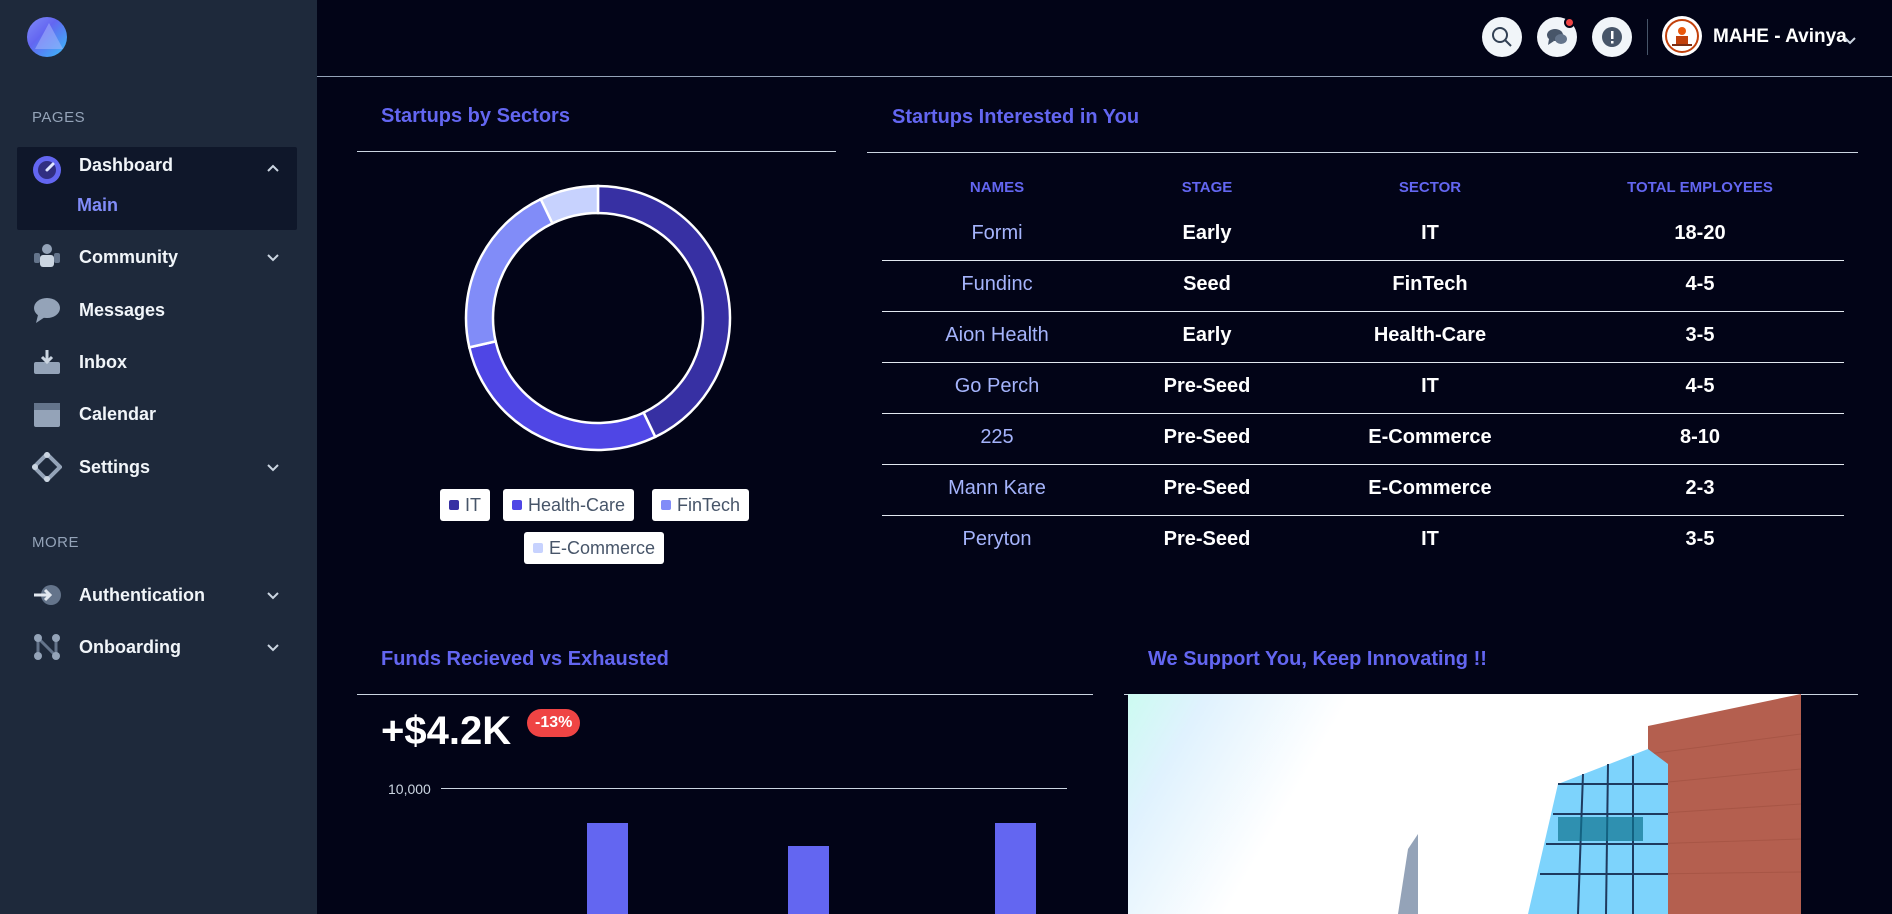  I want to click on inbox-icon, so click(47, 362).